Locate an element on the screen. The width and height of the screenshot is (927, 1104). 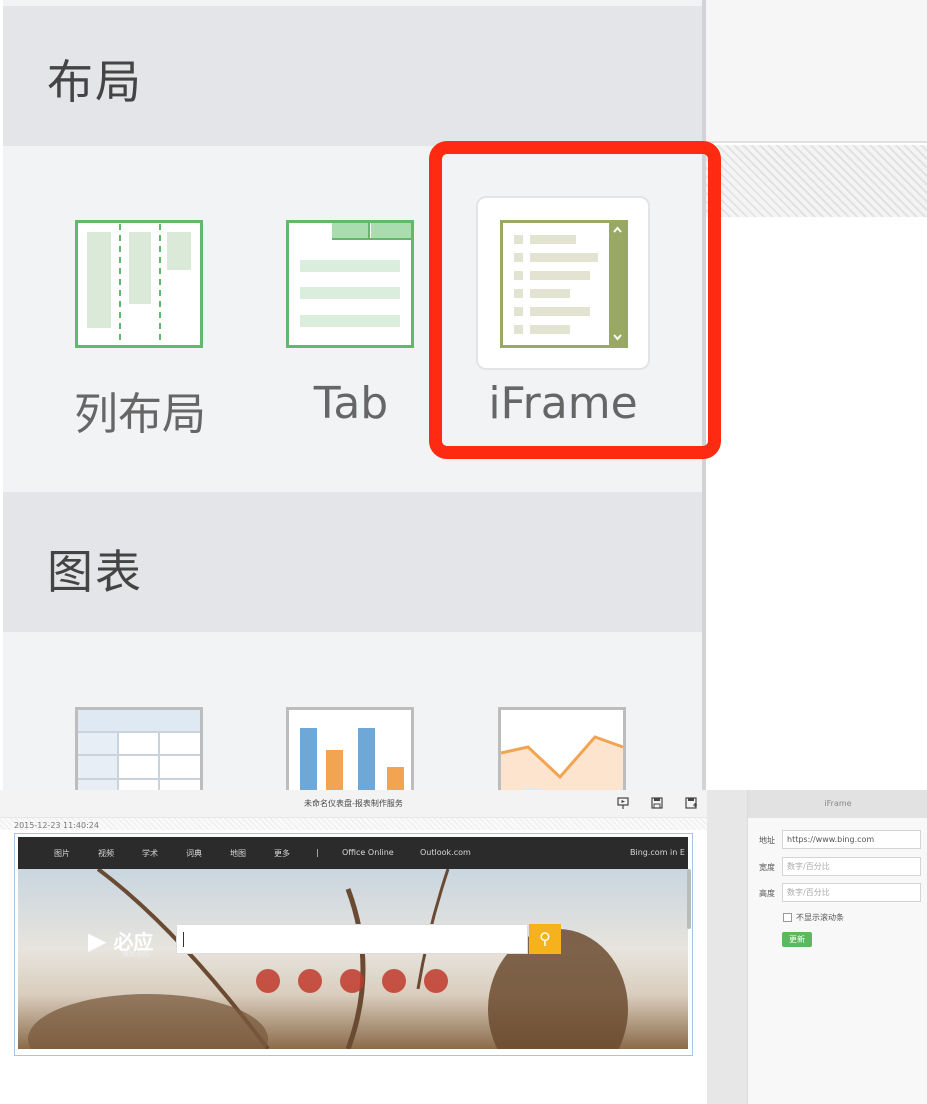
bing-nav-item: Office Online is located at coordinates (368, 852).